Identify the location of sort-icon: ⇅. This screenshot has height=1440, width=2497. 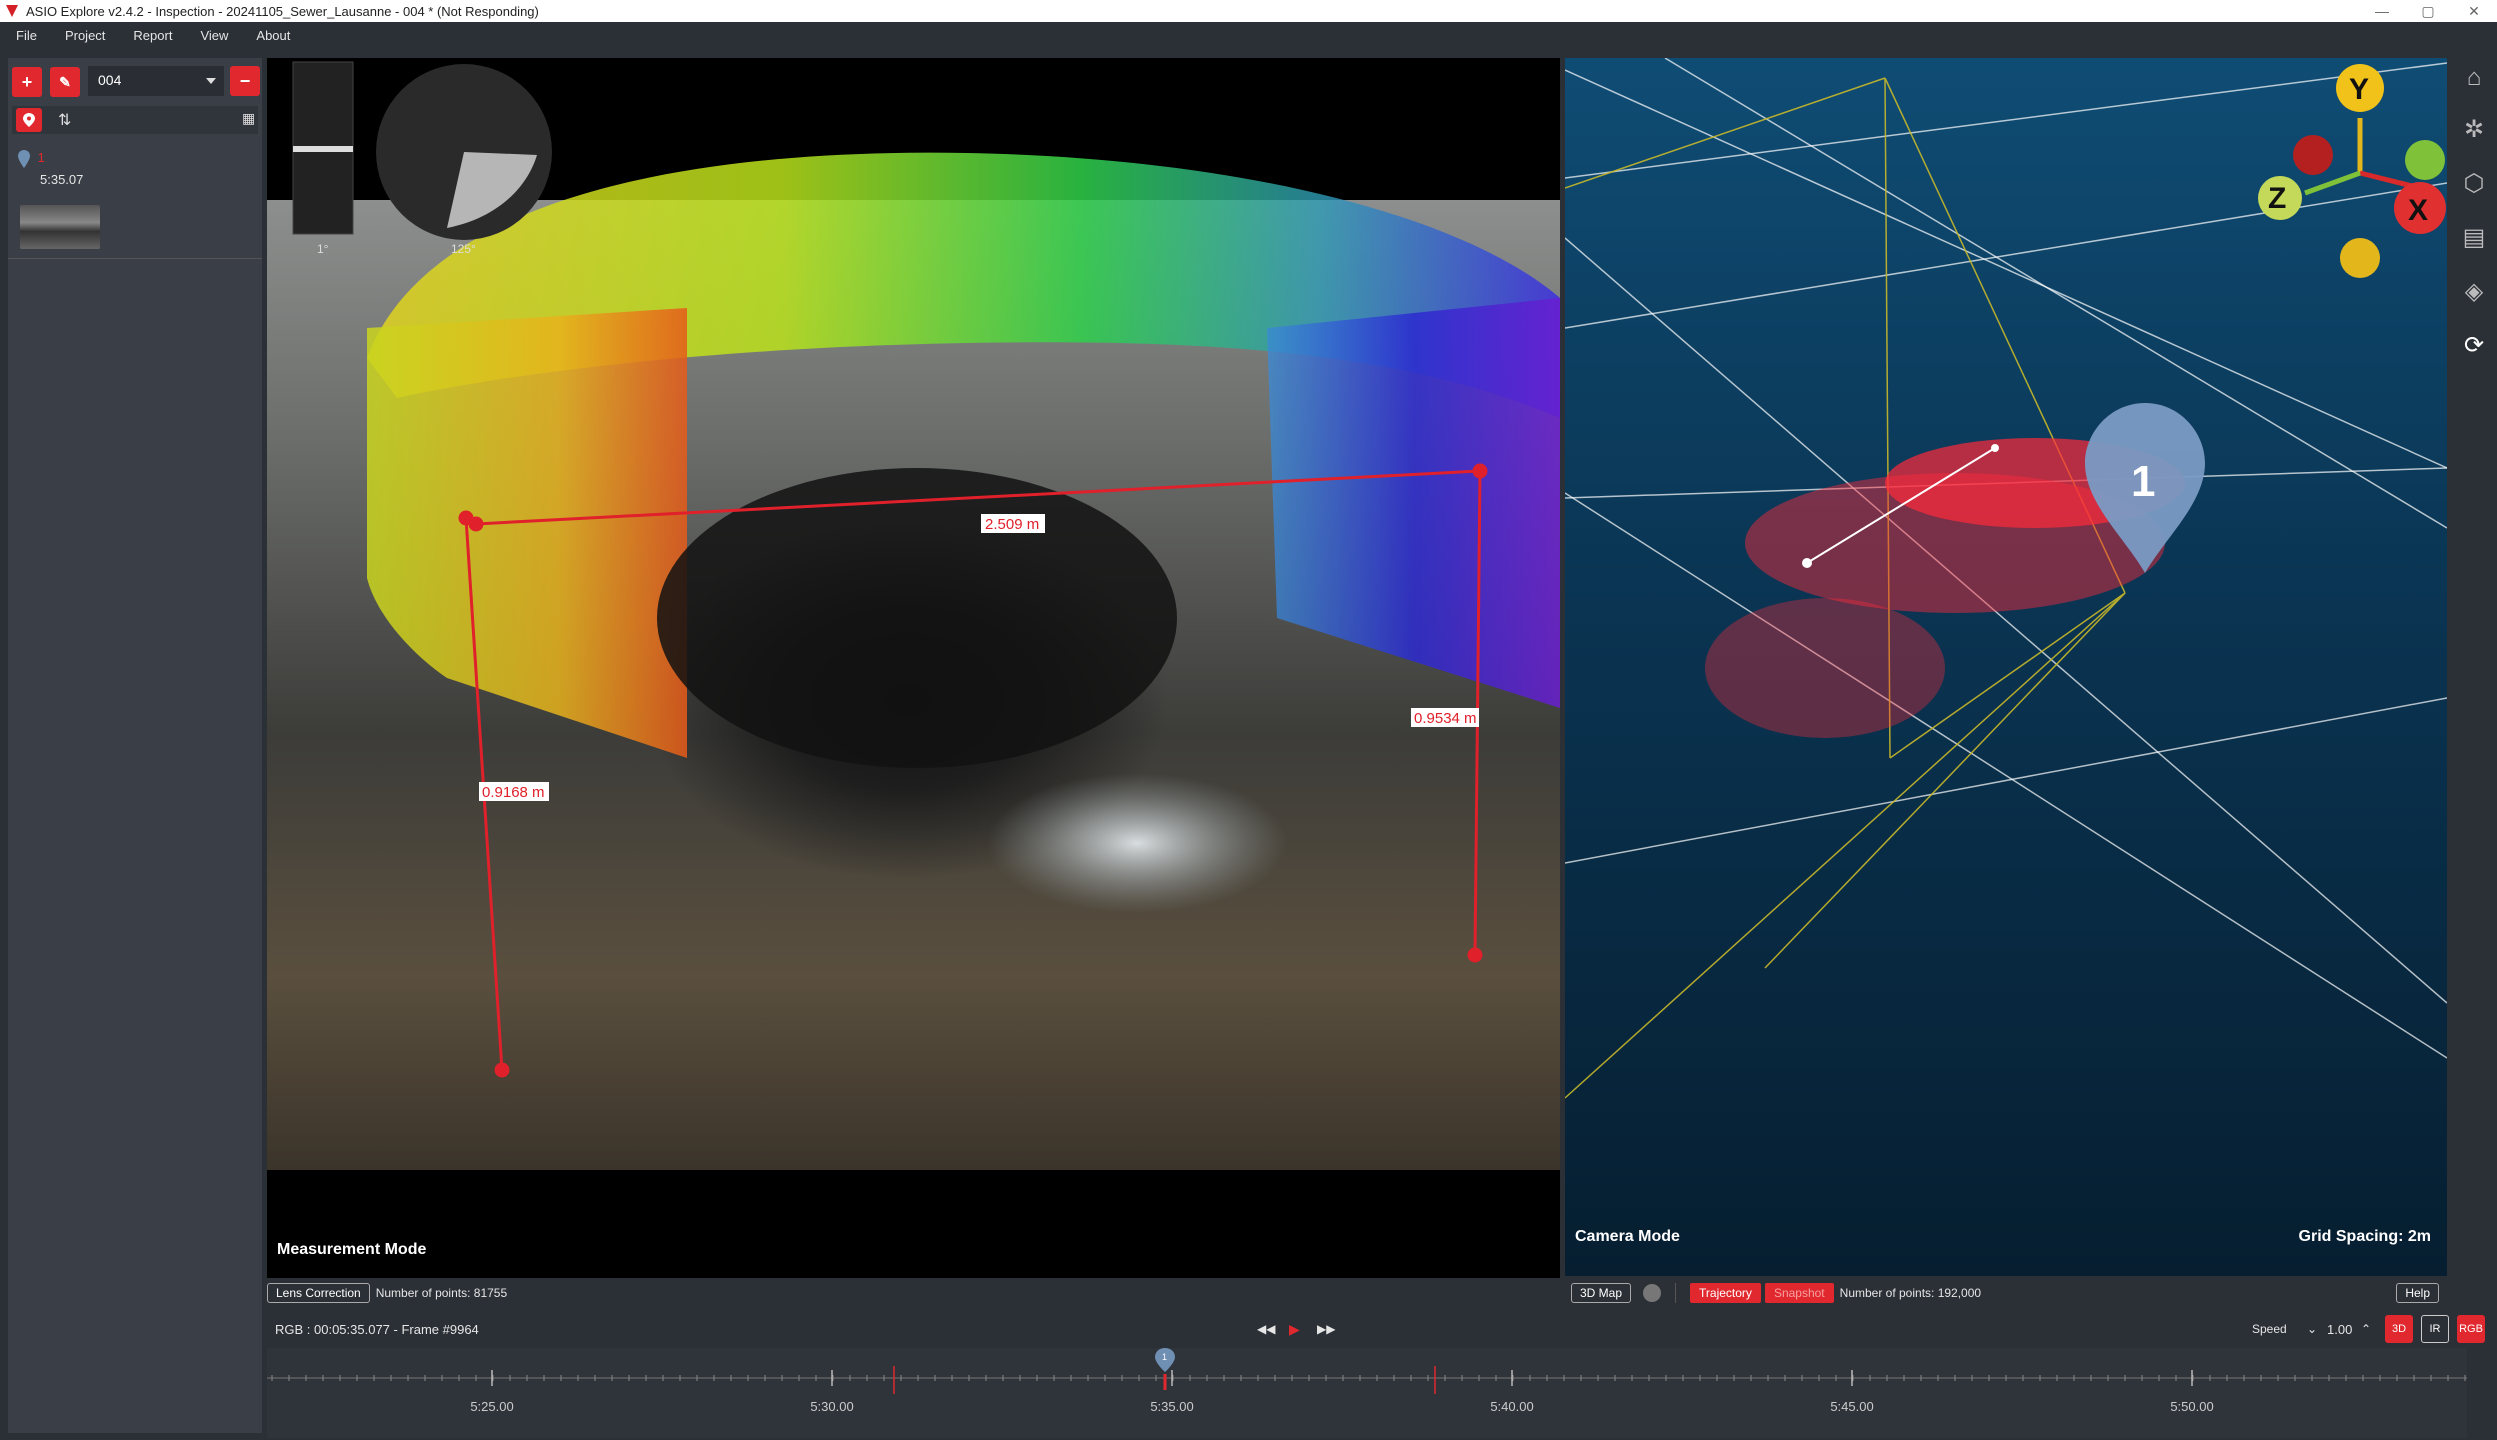
(64, 120).